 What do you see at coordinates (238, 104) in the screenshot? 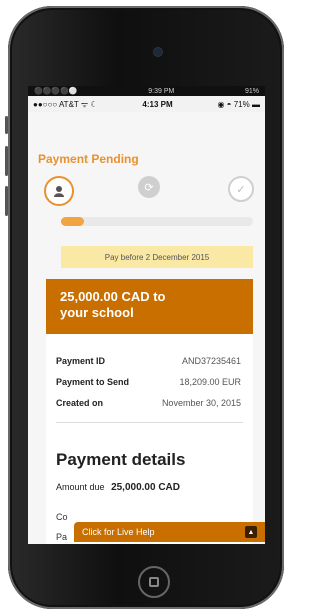
I see `inner-battery: ◉ ◓ 71% ▬` at bounding box center [238, 104].